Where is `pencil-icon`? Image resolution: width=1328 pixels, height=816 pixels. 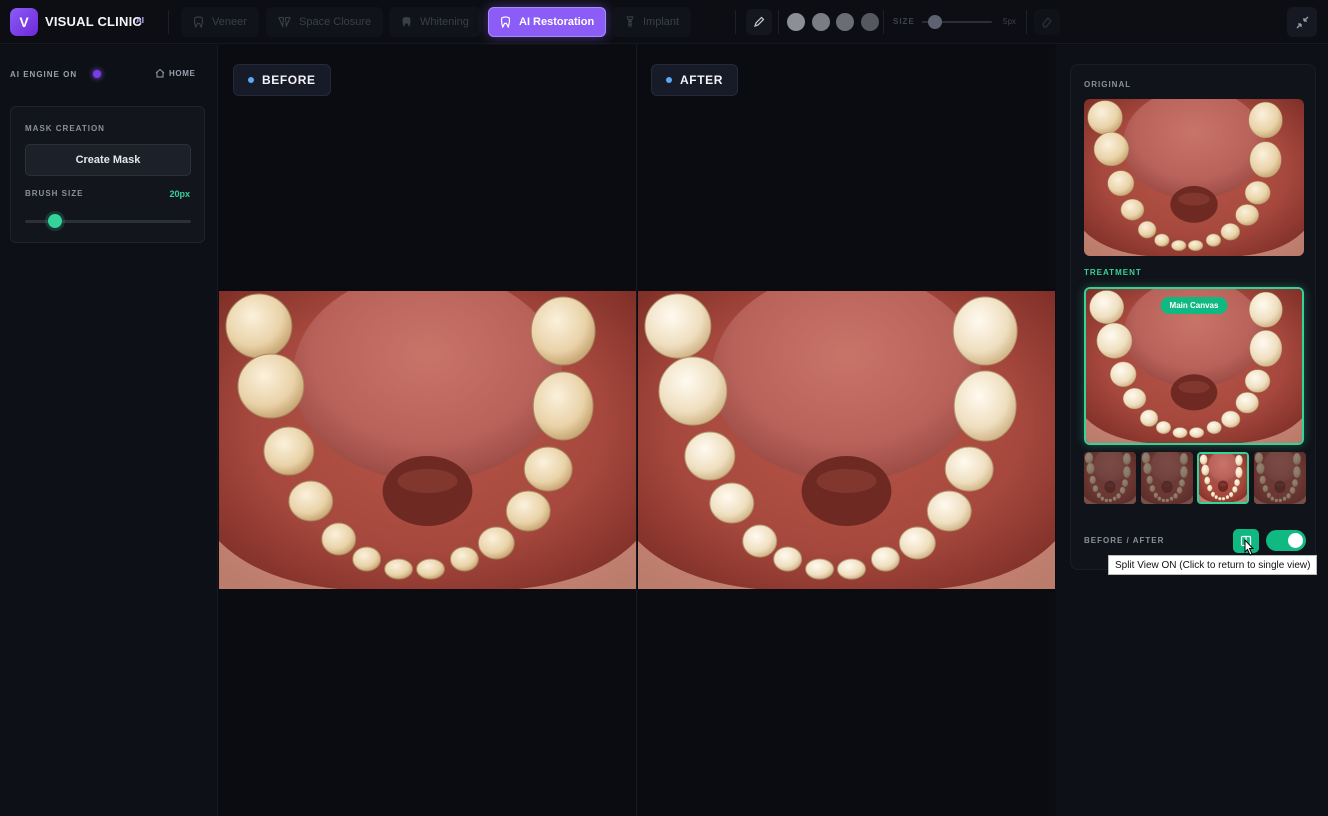
pencil-icon is located at coordinates (759, 21).